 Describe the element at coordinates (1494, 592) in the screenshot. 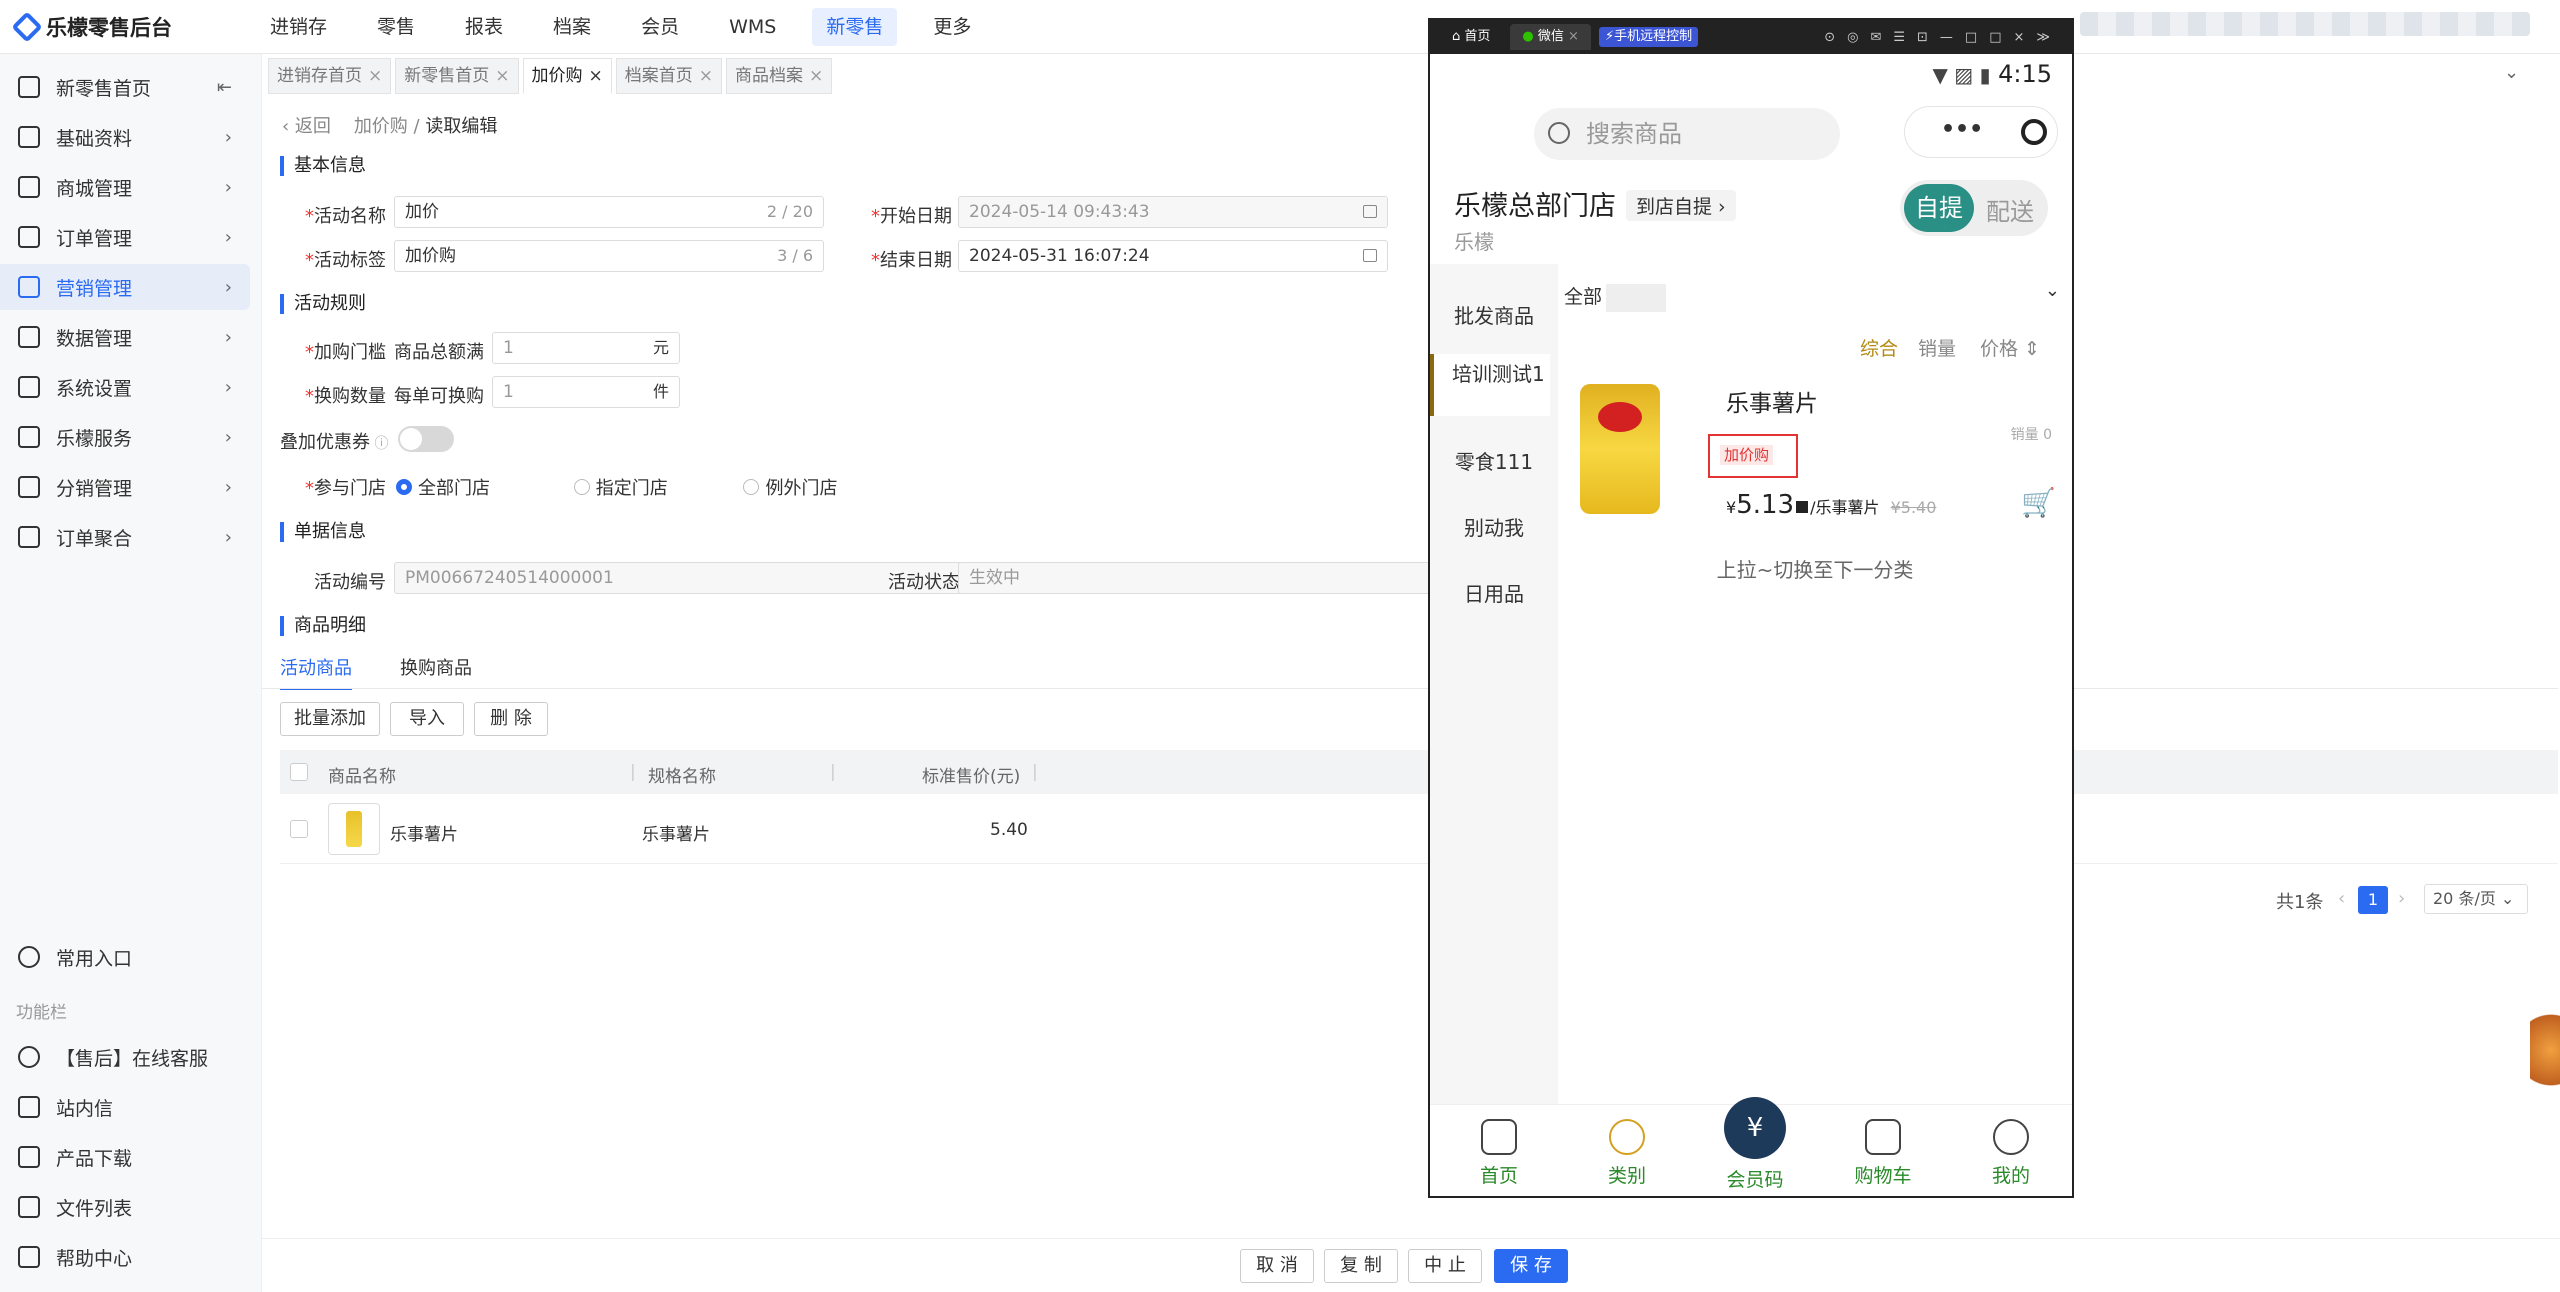

I see `category-item: 日用品` at that location.